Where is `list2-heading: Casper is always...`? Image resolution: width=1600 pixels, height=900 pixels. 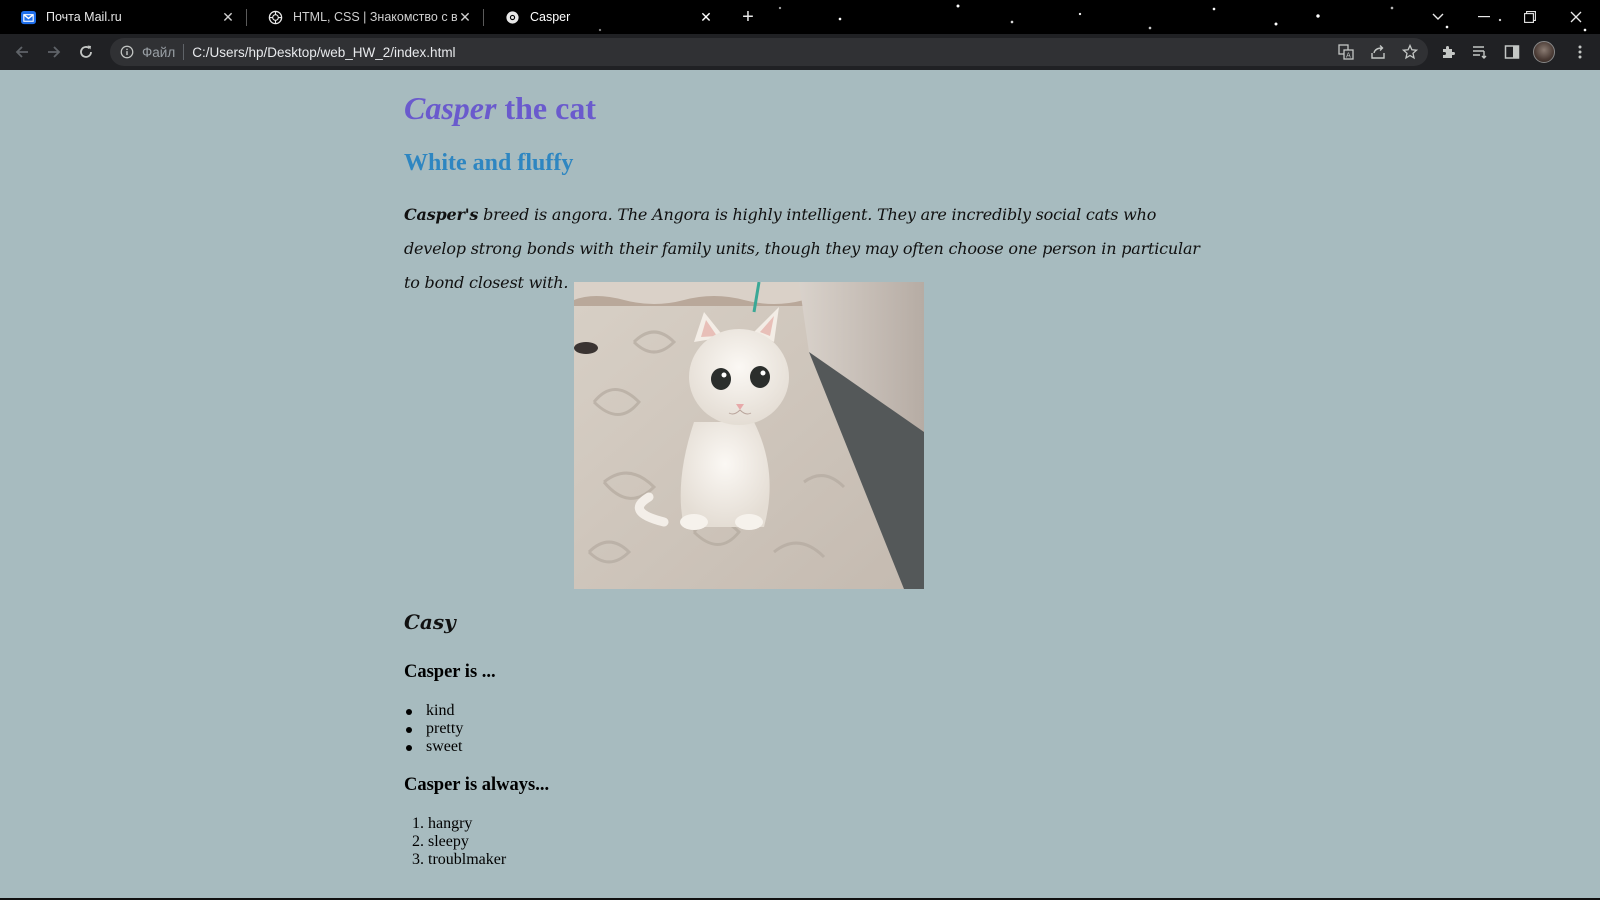
list2-heading: Casper is always... is located at coordinates (477, 785).